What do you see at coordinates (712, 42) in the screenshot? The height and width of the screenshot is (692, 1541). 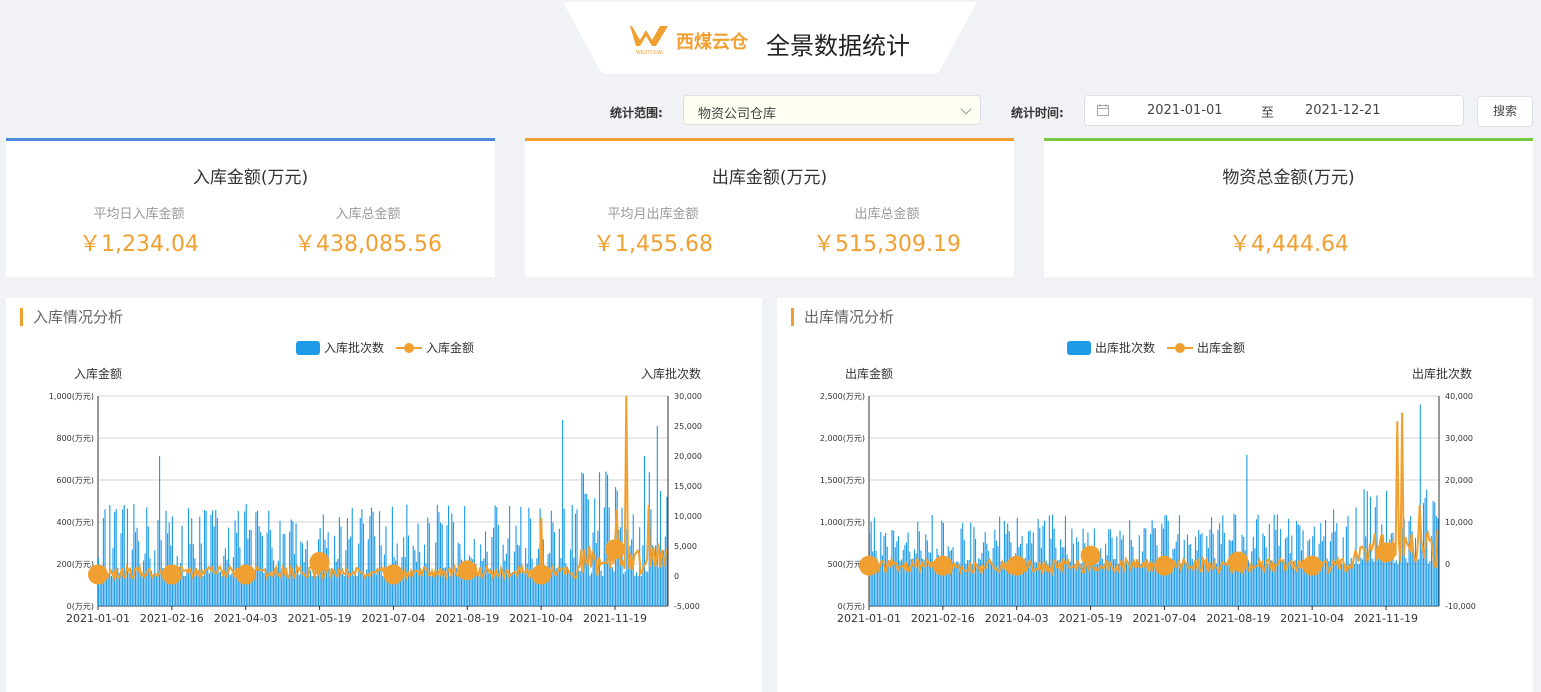 I see `brand-name: 西煤云仓` at bounding box center [712, 42].